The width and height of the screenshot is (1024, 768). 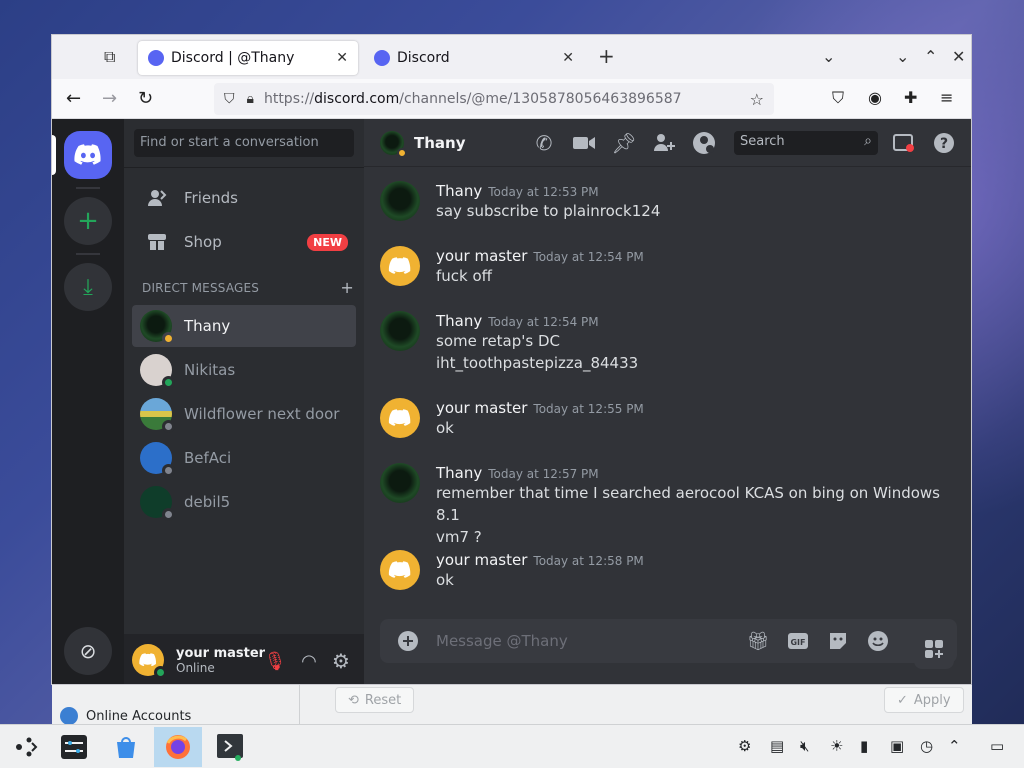 What do you see at coordinates (474, 58) in the screenshot?
I see `tab-discord: Discord ✕` at bounding box center [474, 58].